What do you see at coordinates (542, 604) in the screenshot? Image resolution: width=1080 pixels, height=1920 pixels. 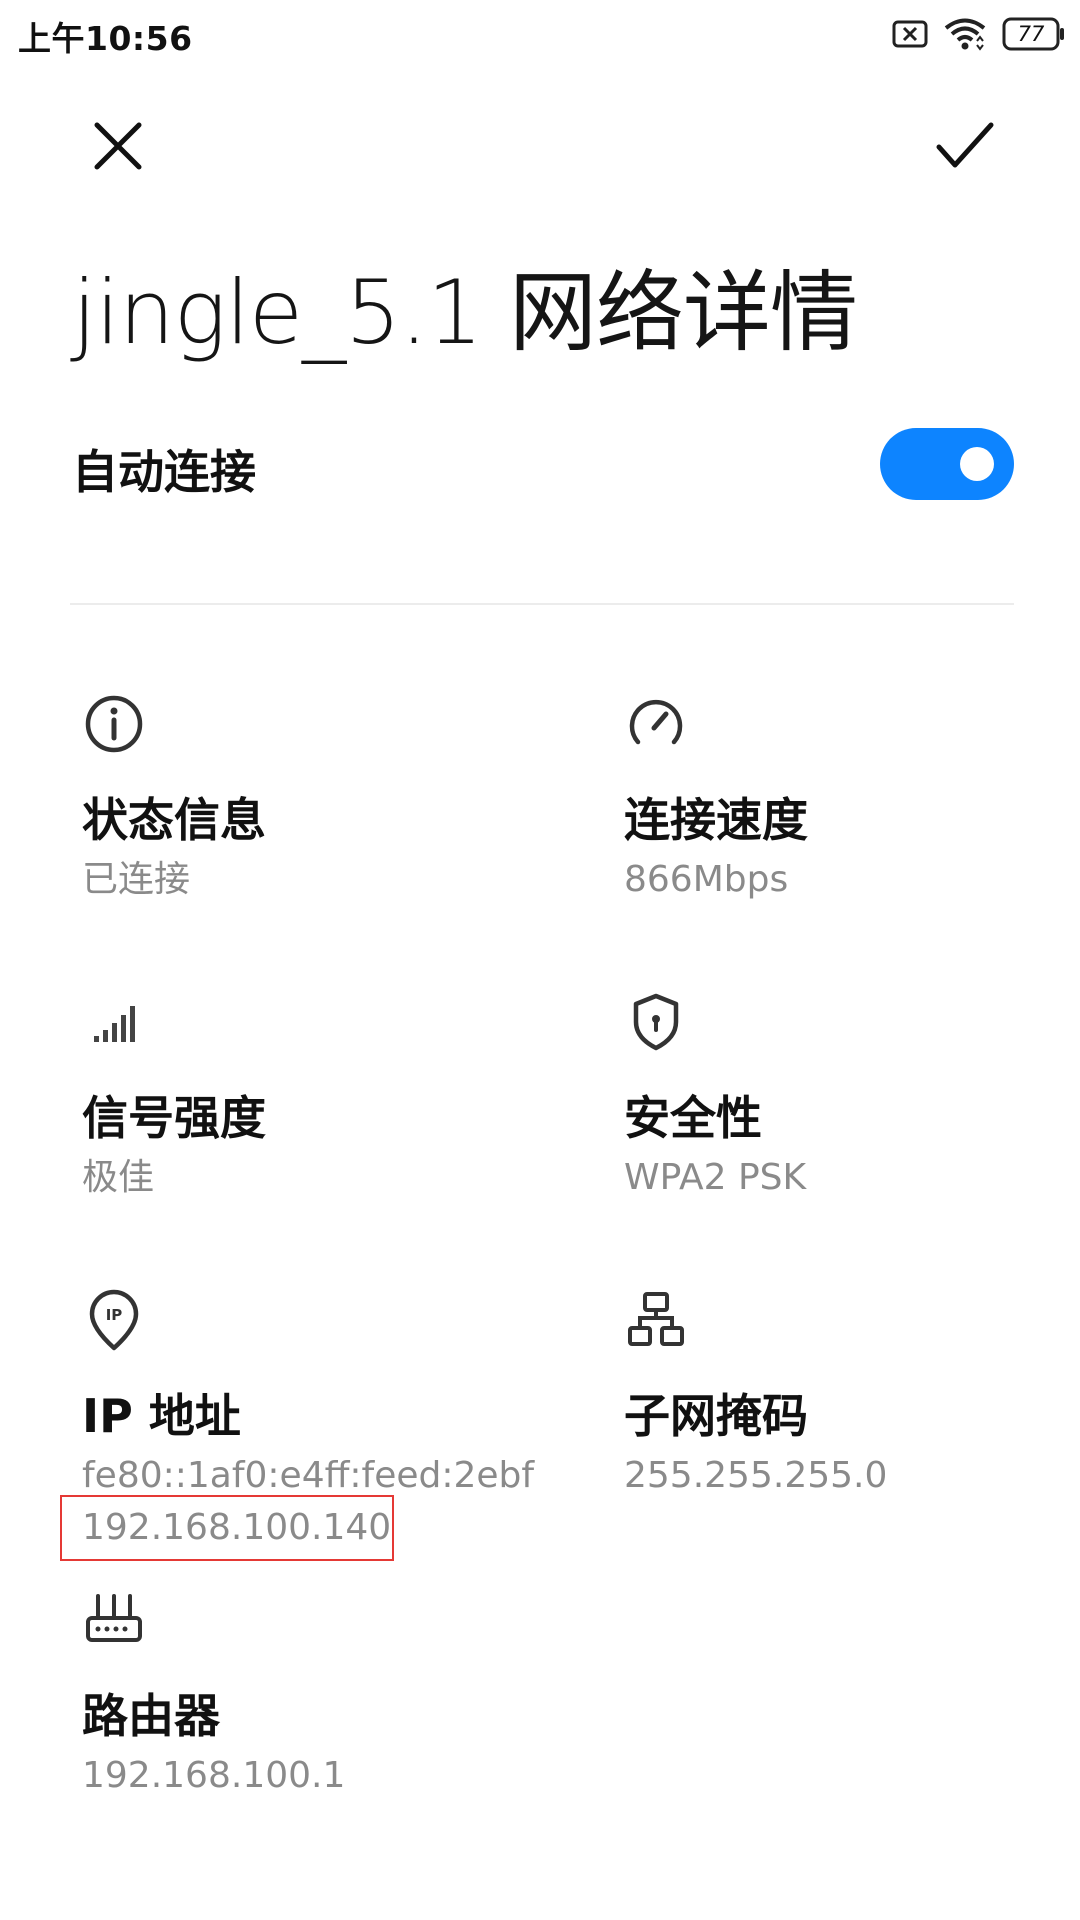 I see `divider` at bounding box center [542, 604].